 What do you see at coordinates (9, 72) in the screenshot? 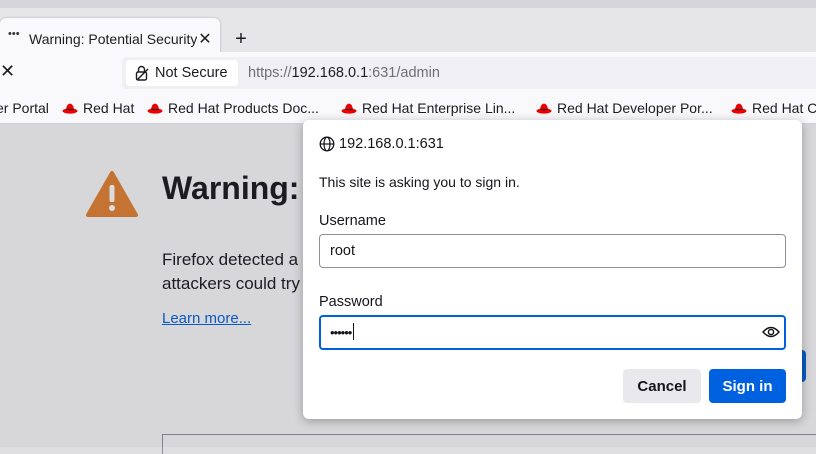
I see `stop-loading-icon: ✕` at bounding box center [9, 72].